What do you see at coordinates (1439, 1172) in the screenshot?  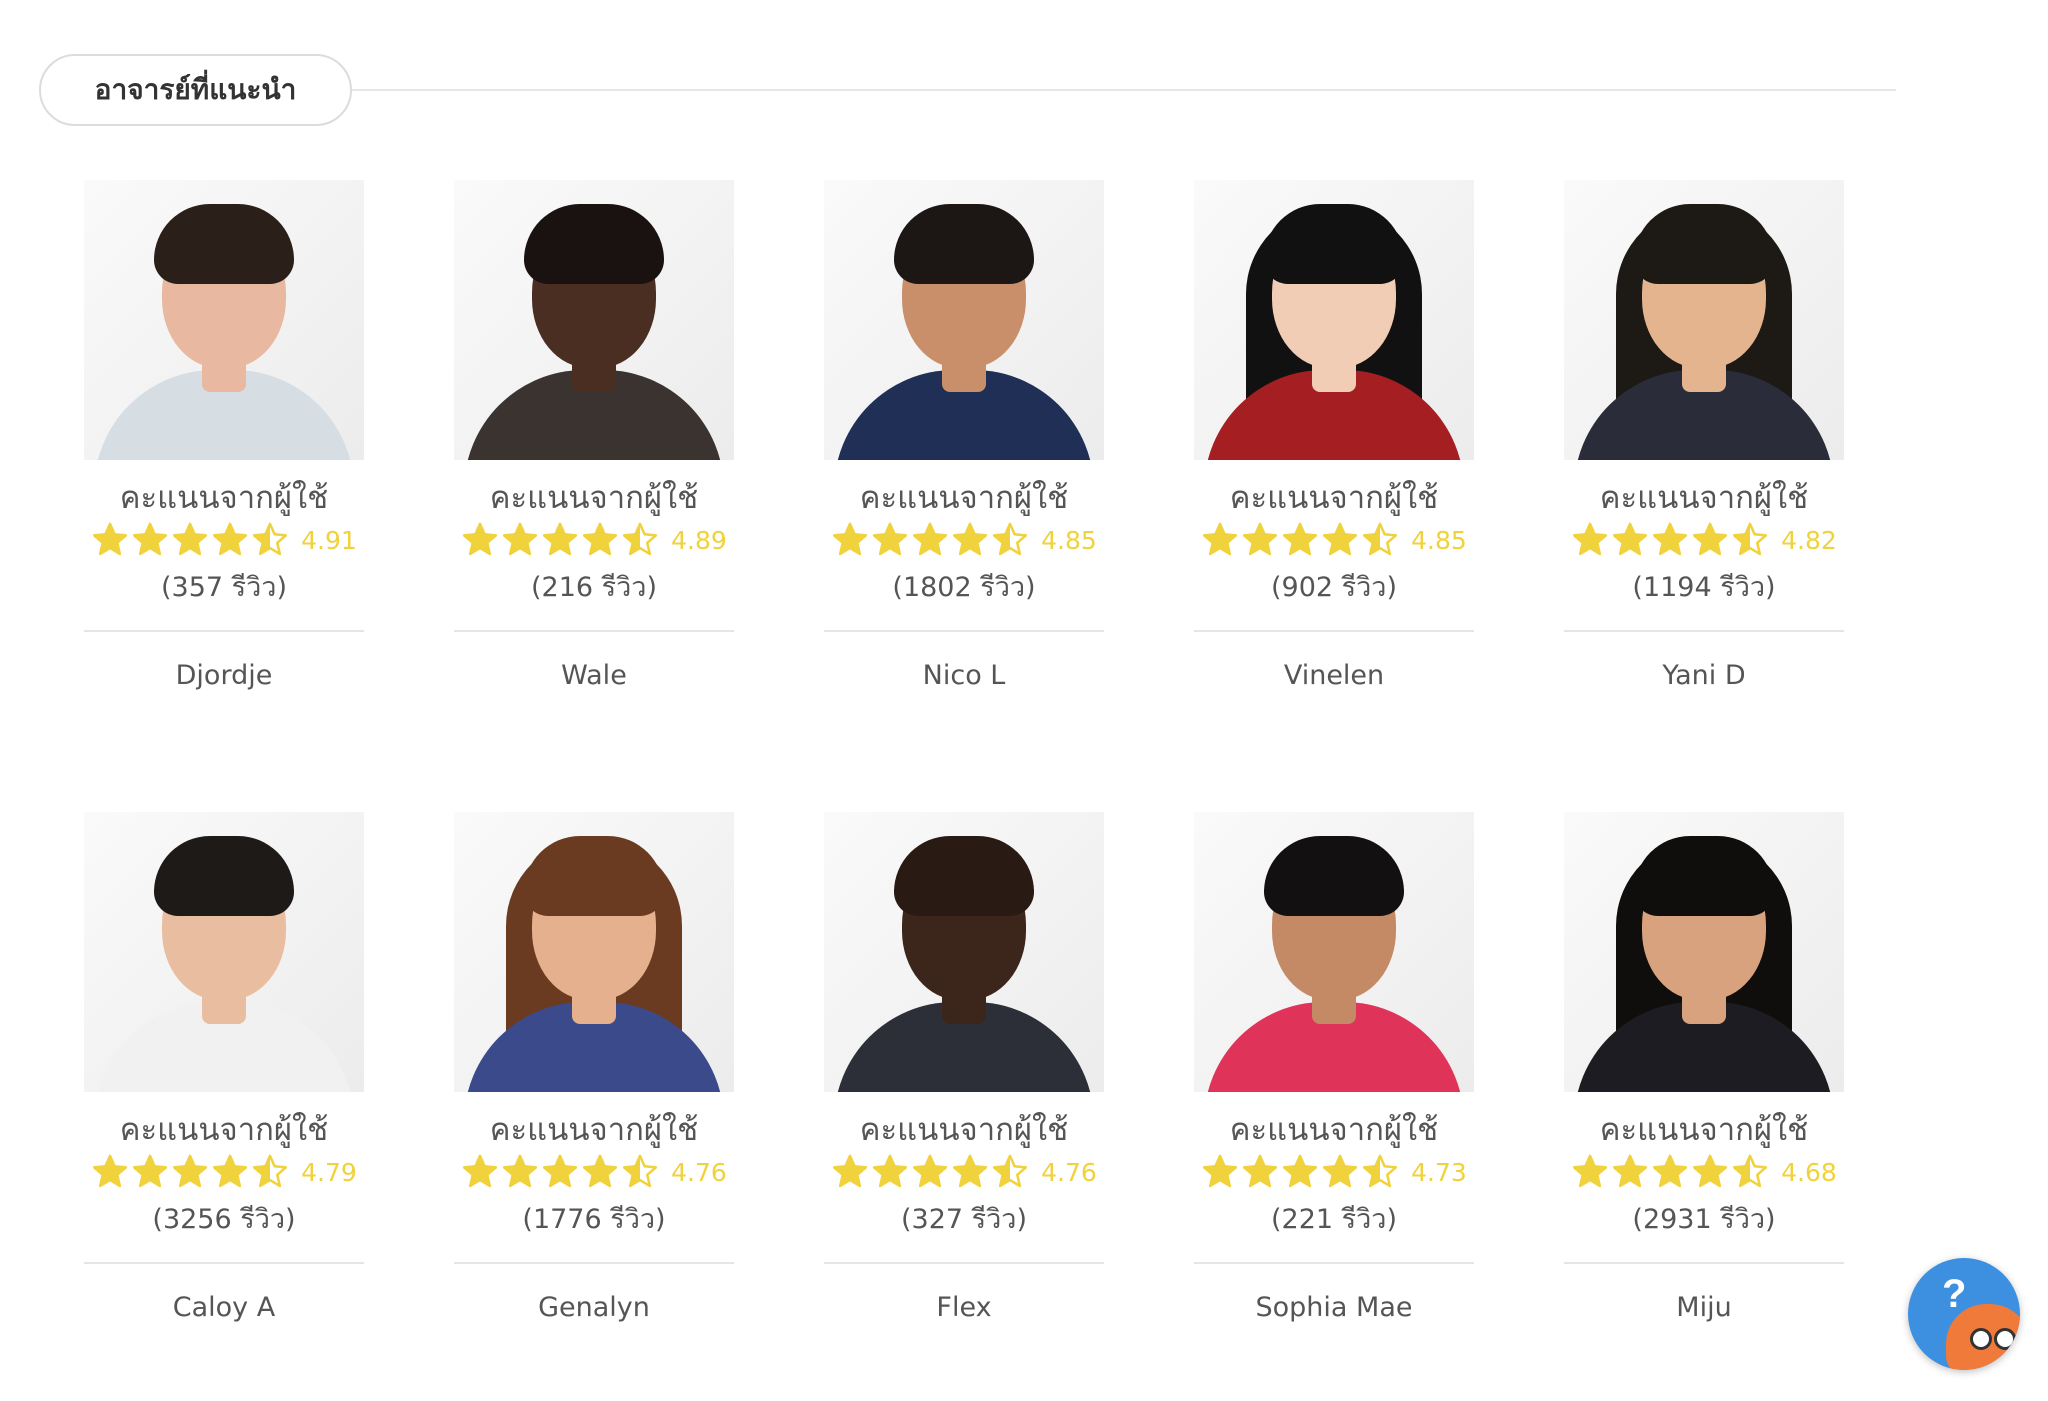 I see `rating-score: 4.73` at bounding box center [1439, 1172].